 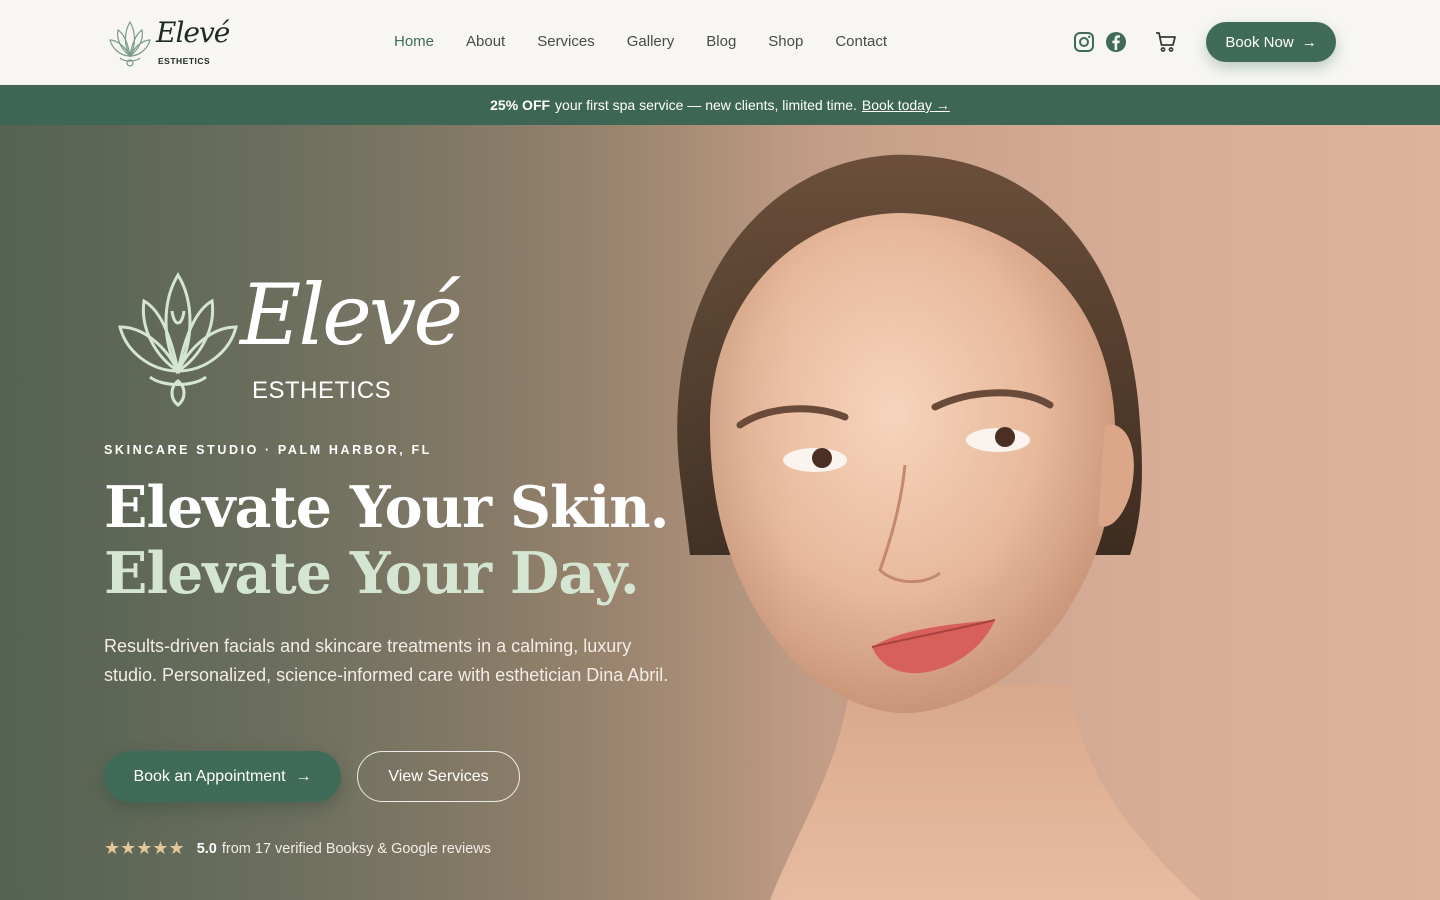 I want to click on view-services-label: View Services, so click(x=438, y=776).